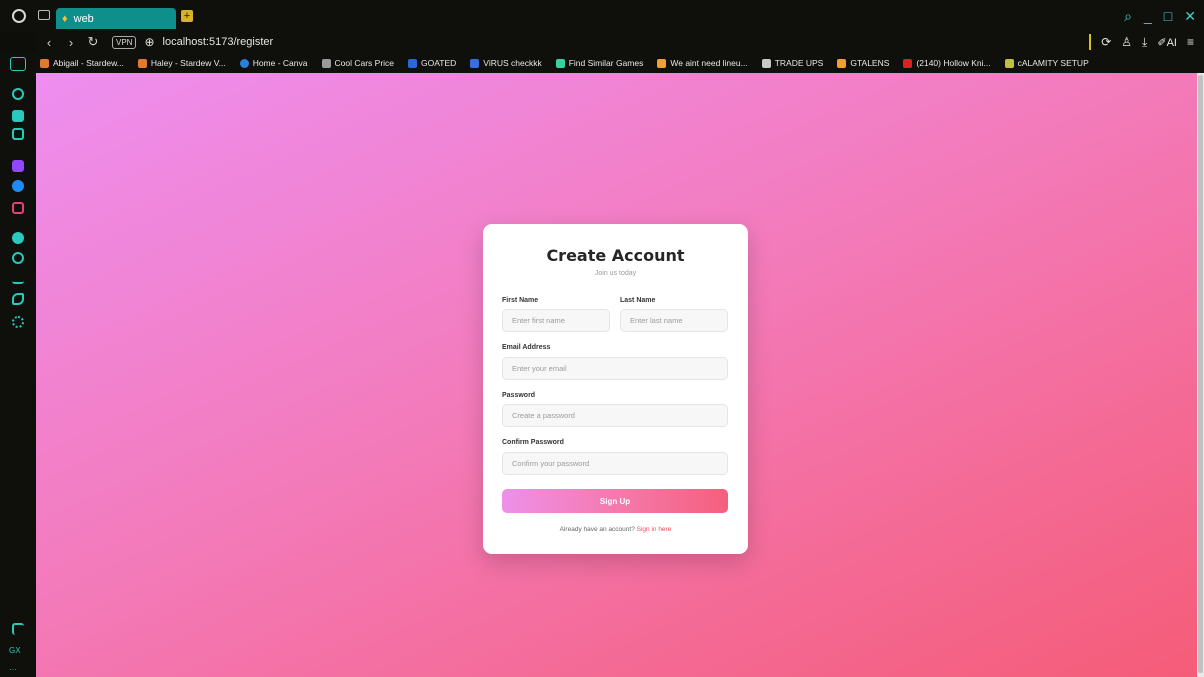 This screenshot has width=1204, height=677. I want to click on bookmark-item: ViRUS checkkk, so click(506, 63).